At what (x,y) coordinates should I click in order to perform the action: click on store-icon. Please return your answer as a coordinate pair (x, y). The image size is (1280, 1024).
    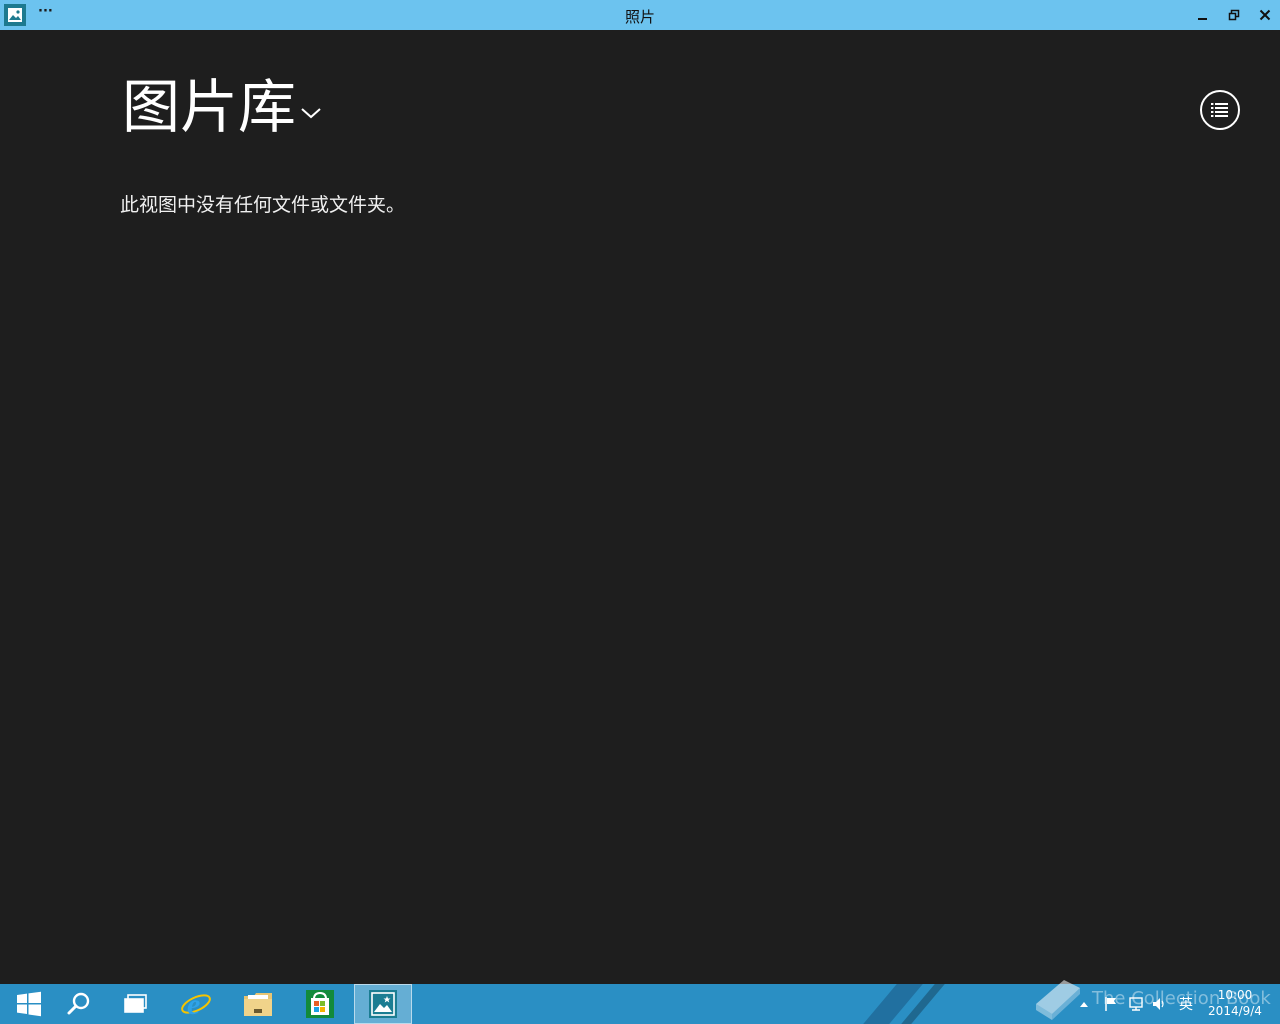
    Looking at the image, I should click on (320, 1004).